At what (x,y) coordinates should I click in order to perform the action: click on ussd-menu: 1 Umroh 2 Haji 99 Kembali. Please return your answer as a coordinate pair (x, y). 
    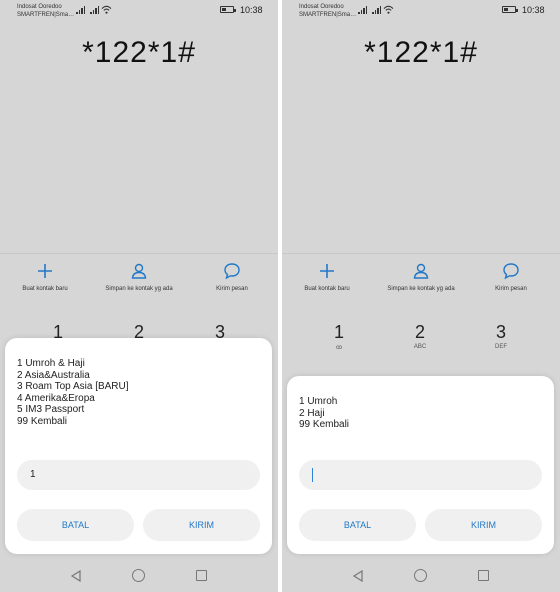
    Looking at the image, I should click on (324, 413).